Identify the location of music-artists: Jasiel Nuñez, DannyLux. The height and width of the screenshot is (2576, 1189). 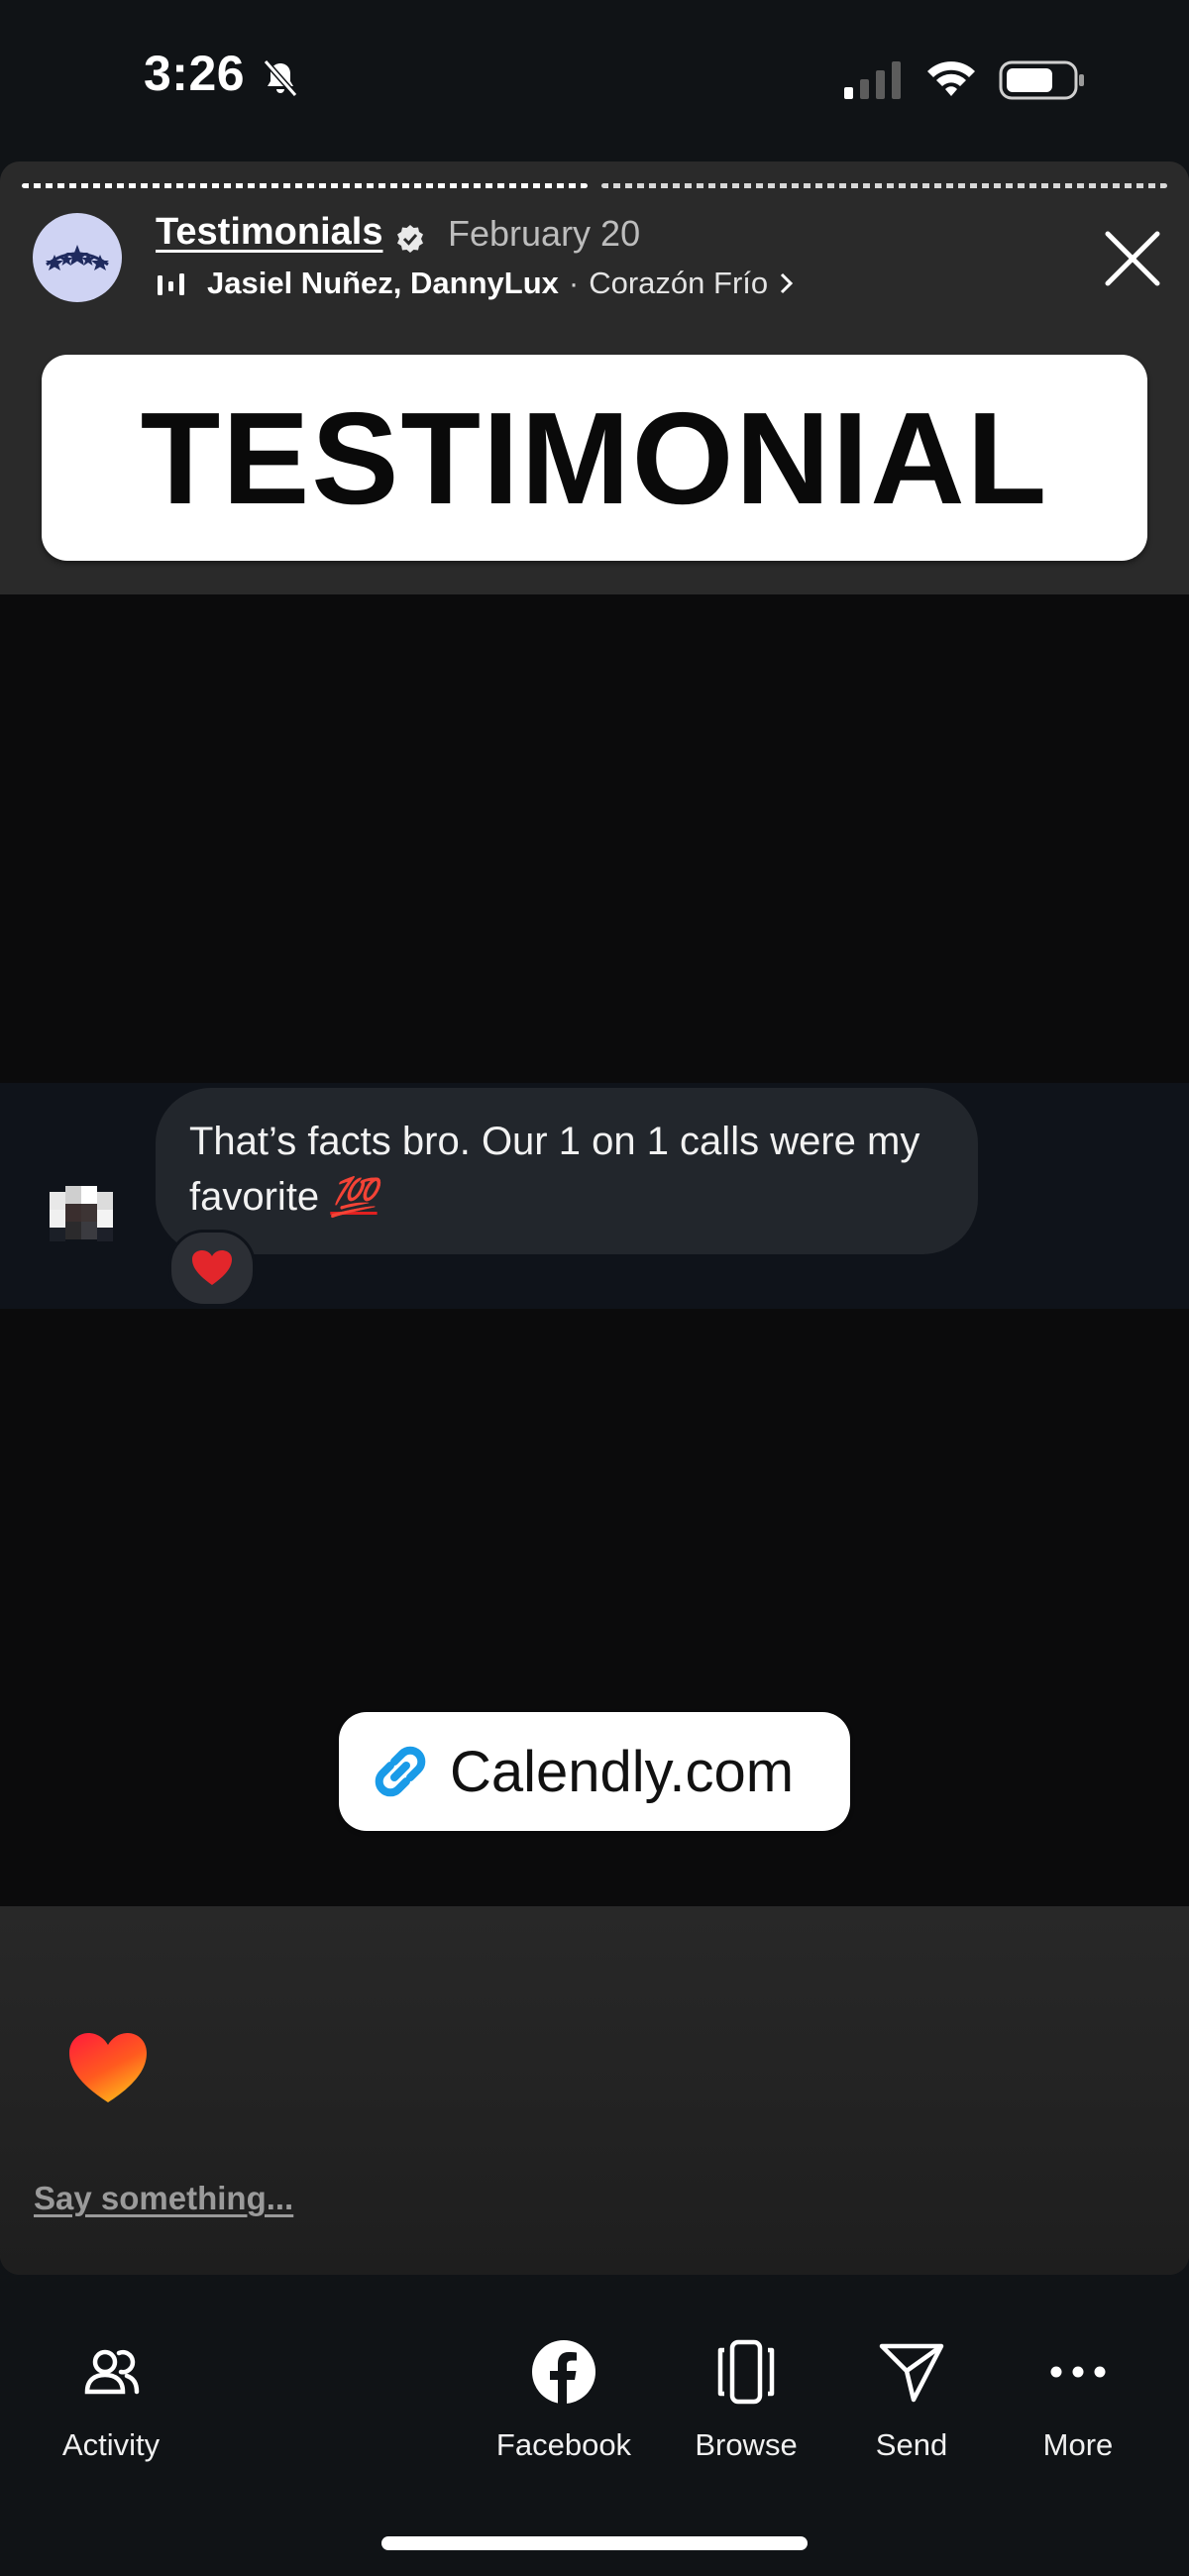
(383, 283).